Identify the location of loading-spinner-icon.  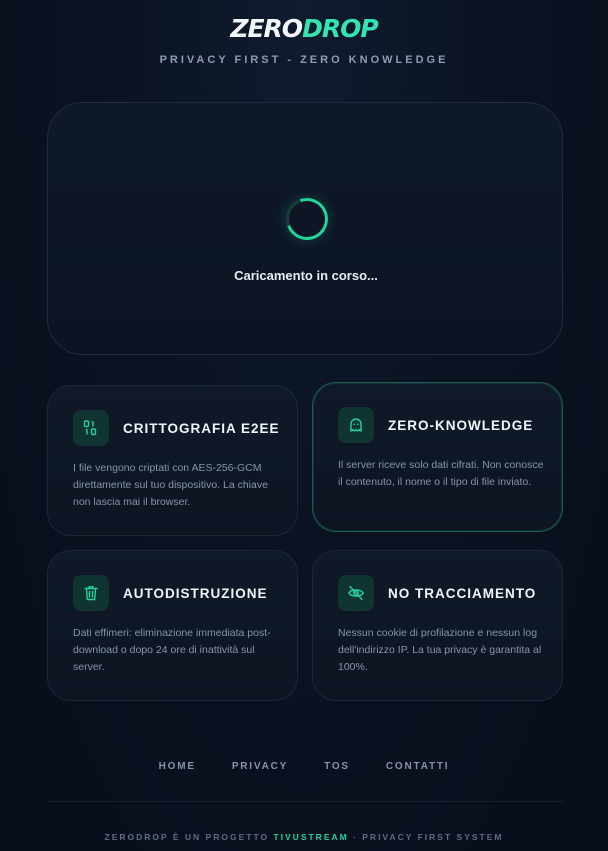
(307, 219).